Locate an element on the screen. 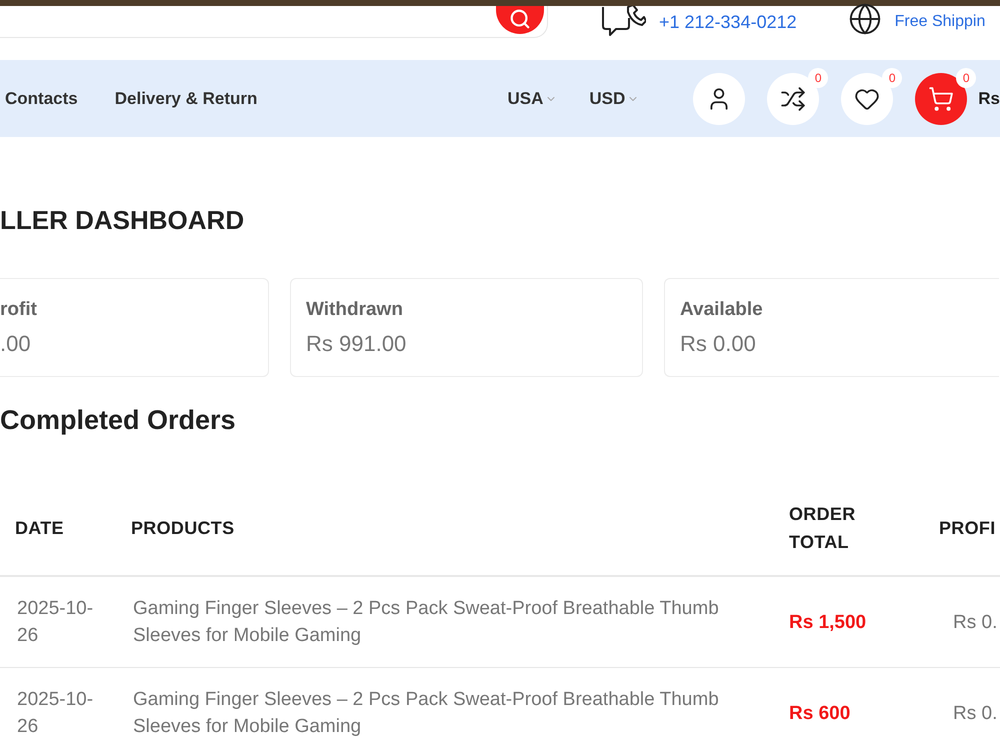  shuffle-icon is located at coordinates (793, 99).